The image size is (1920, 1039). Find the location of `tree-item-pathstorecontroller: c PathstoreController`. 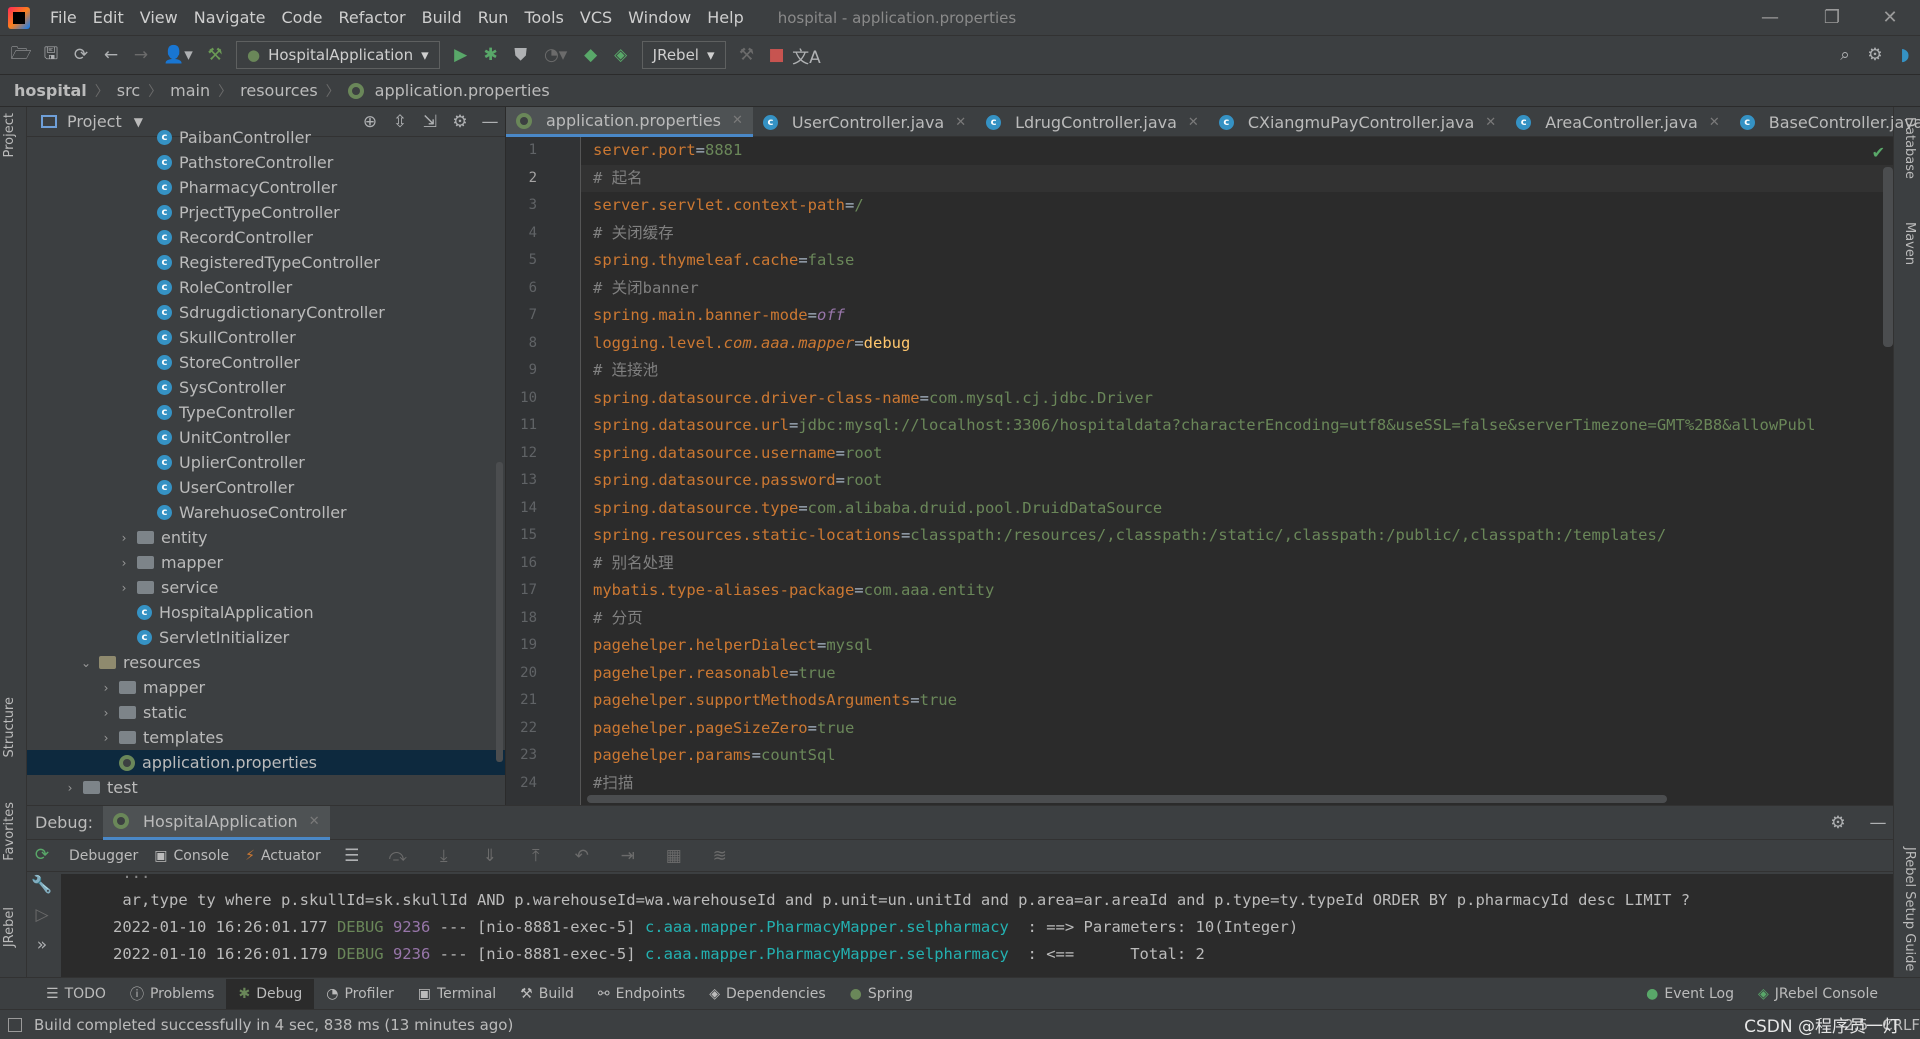

tree-item-pathstorecontroller: c PathstoreController is located at coordinates (266, 162).